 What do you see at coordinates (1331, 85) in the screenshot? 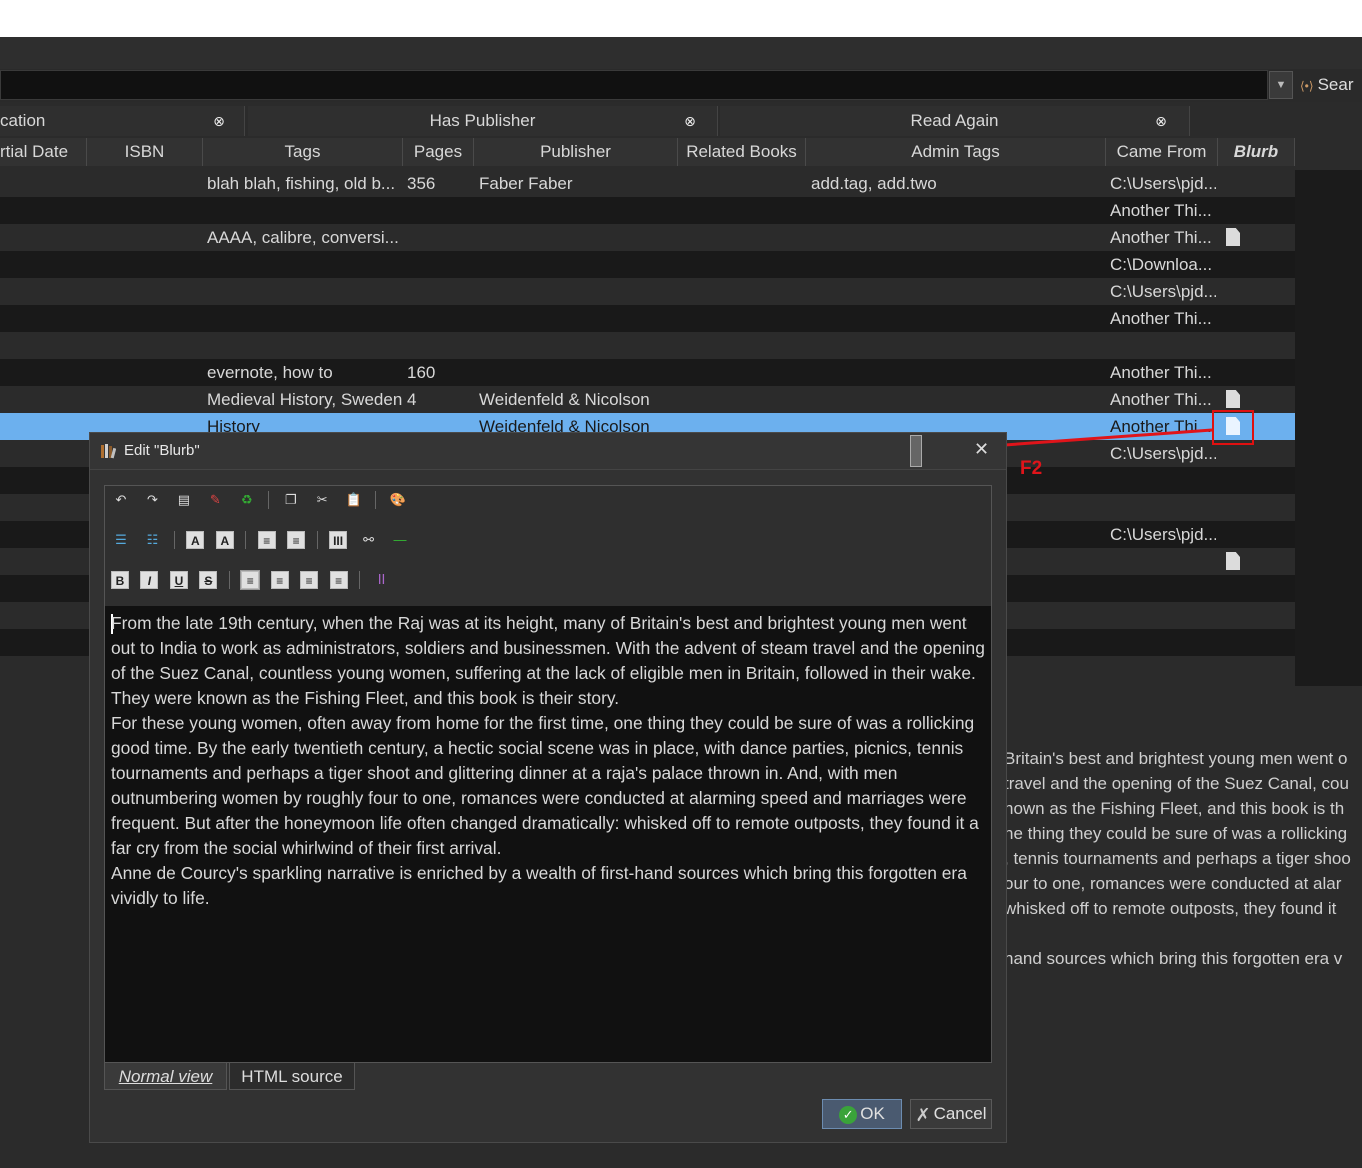
I see `search-button: ⟨•⟩ Sear` at bounding box center [1331, 85].